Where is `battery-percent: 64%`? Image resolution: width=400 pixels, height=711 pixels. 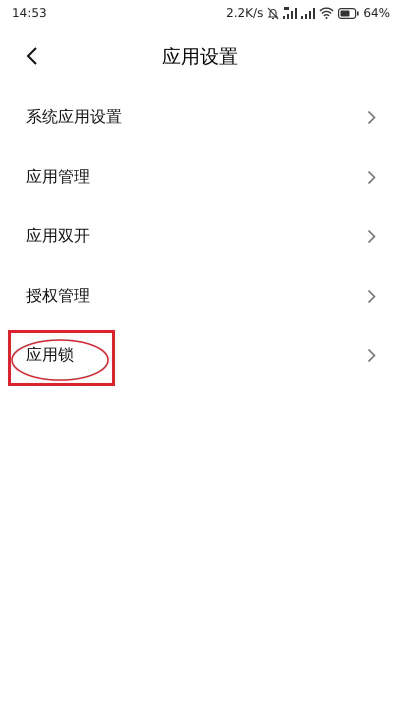 battery-percent: 64% is located at coordinates (376, 13).